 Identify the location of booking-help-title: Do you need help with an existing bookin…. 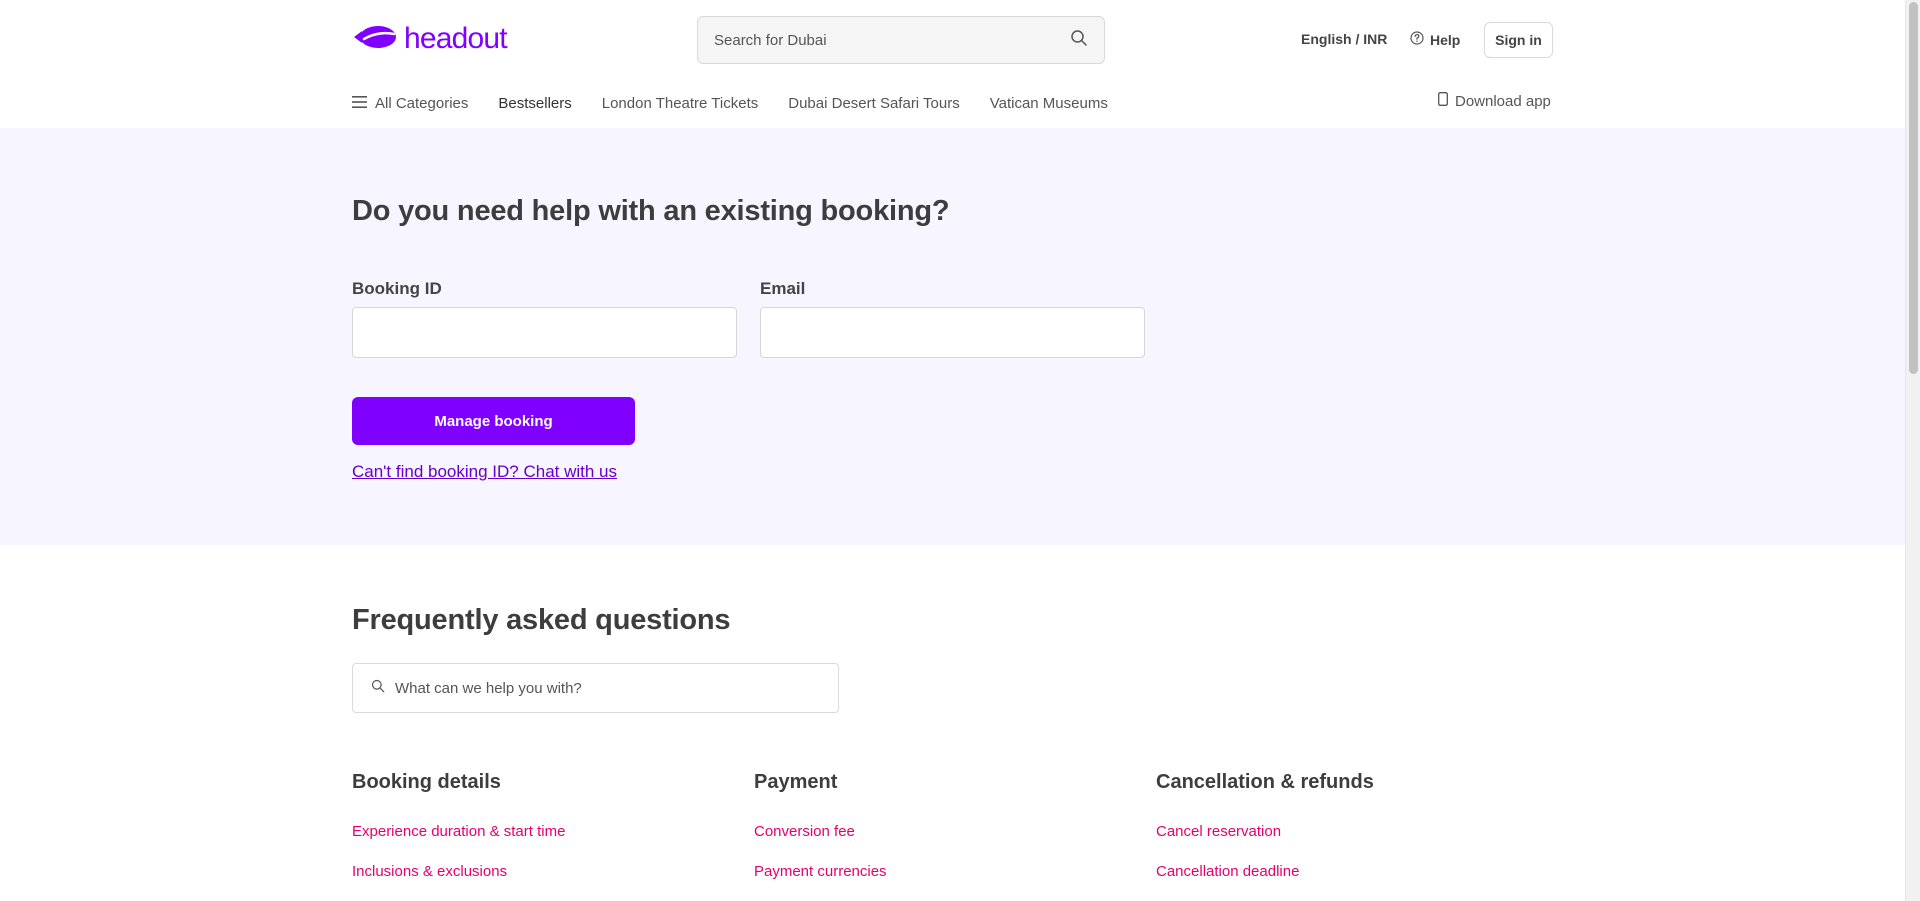
(651, 211).